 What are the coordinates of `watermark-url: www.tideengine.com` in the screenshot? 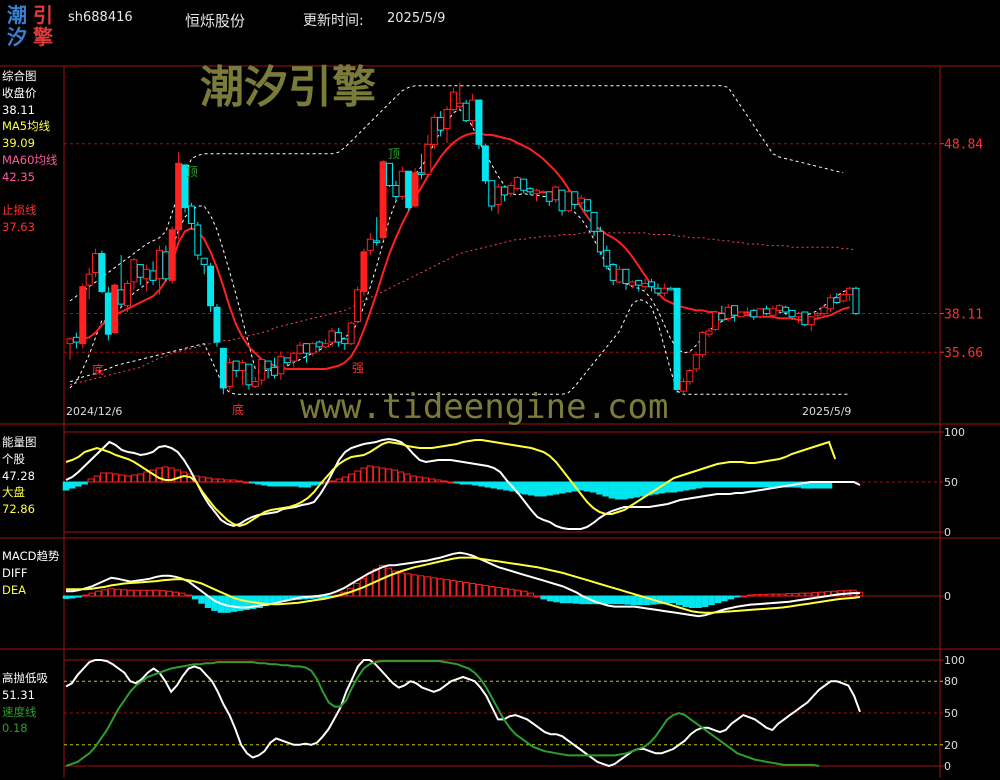 It's located at (484, 407).